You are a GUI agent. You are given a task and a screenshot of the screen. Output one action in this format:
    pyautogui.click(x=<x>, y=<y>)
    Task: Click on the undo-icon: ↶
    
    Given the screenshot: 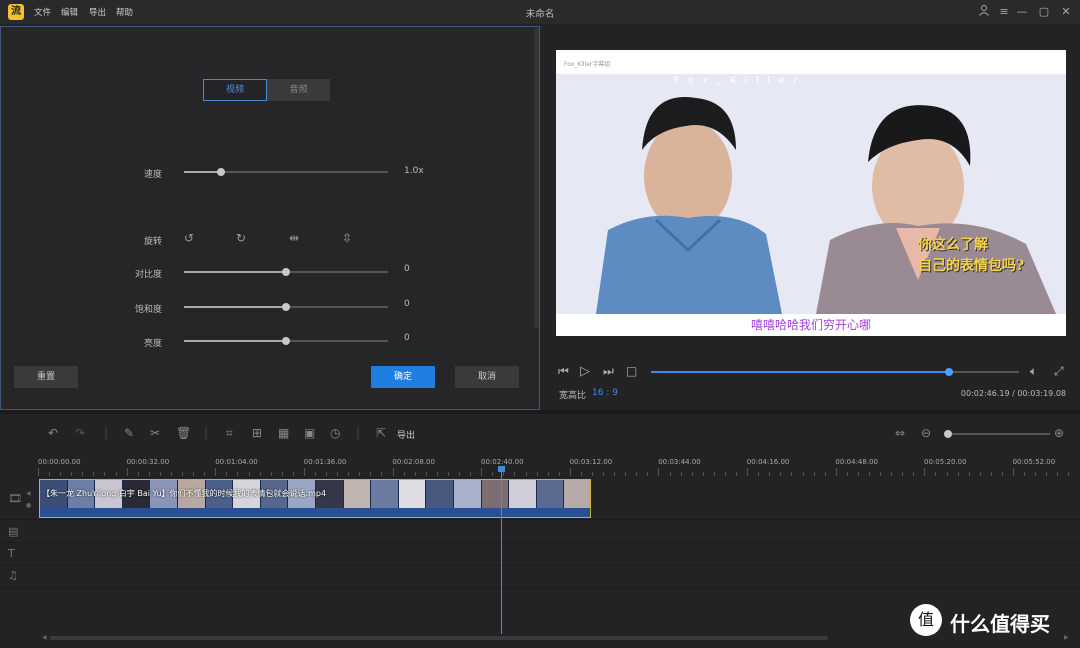 What is the action you would take?
    pyautogui.click(x=53, y=433)
    